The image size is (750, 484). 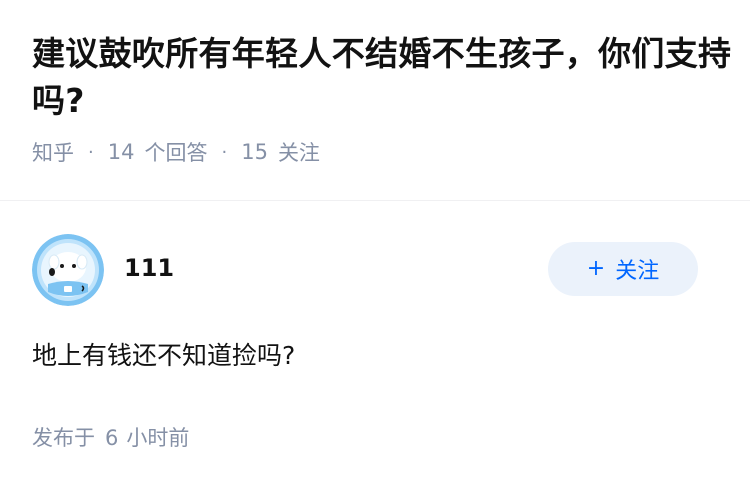 I want to click on answer-content: 地上有钱还不知道捡吗?, so click(x=375, y=356).